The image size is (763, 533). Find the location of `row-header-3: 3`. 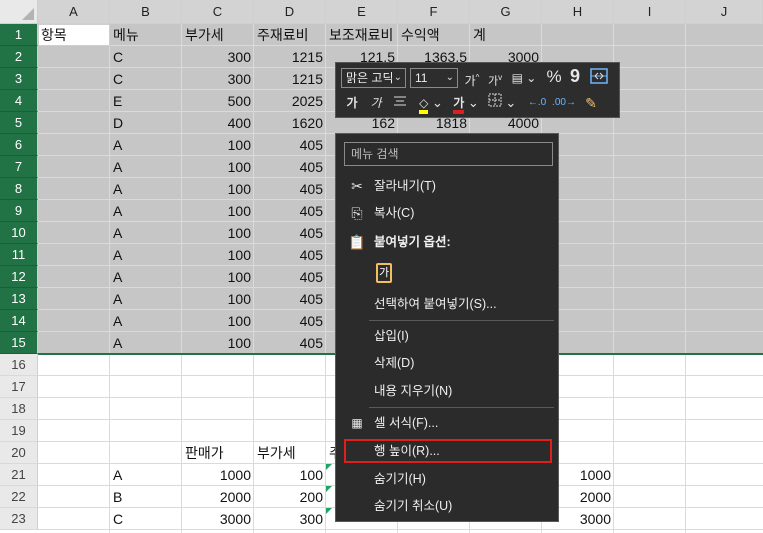

row-header-3: 3 is located at coordinates (19, 79).